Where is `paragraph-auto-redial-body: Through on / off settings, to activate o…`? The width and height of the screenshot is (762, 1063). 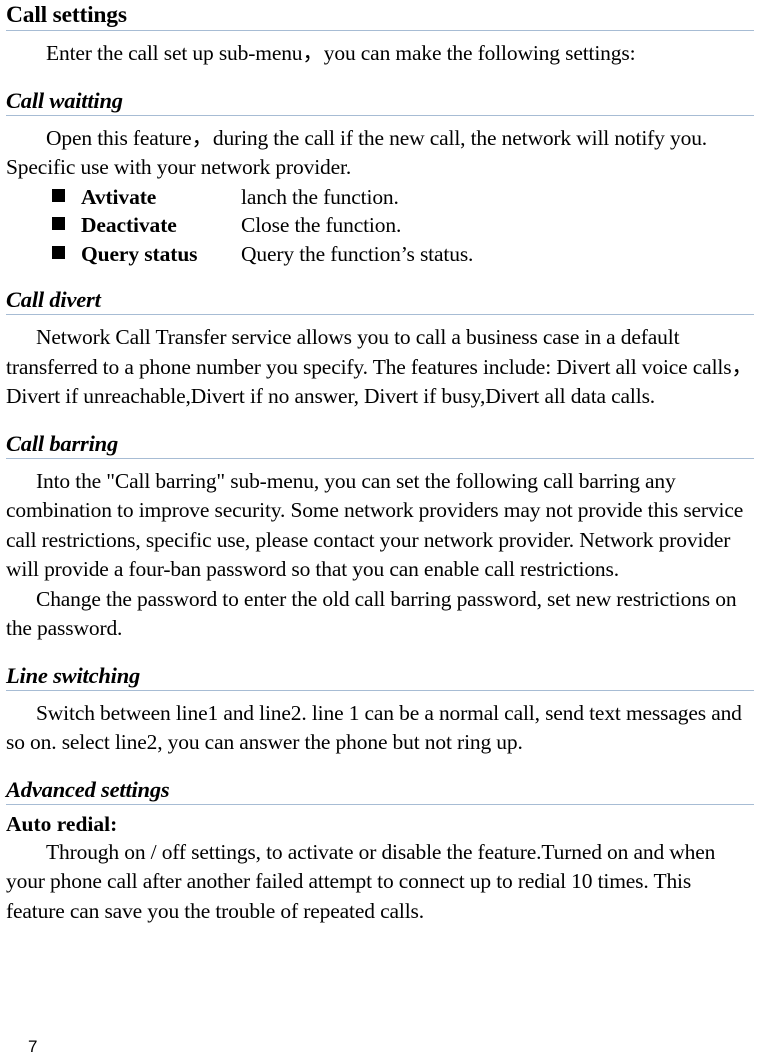 paragraph-auto-redial-body: Through on / off settings, to activate o… is located at coordinates (361, 881).